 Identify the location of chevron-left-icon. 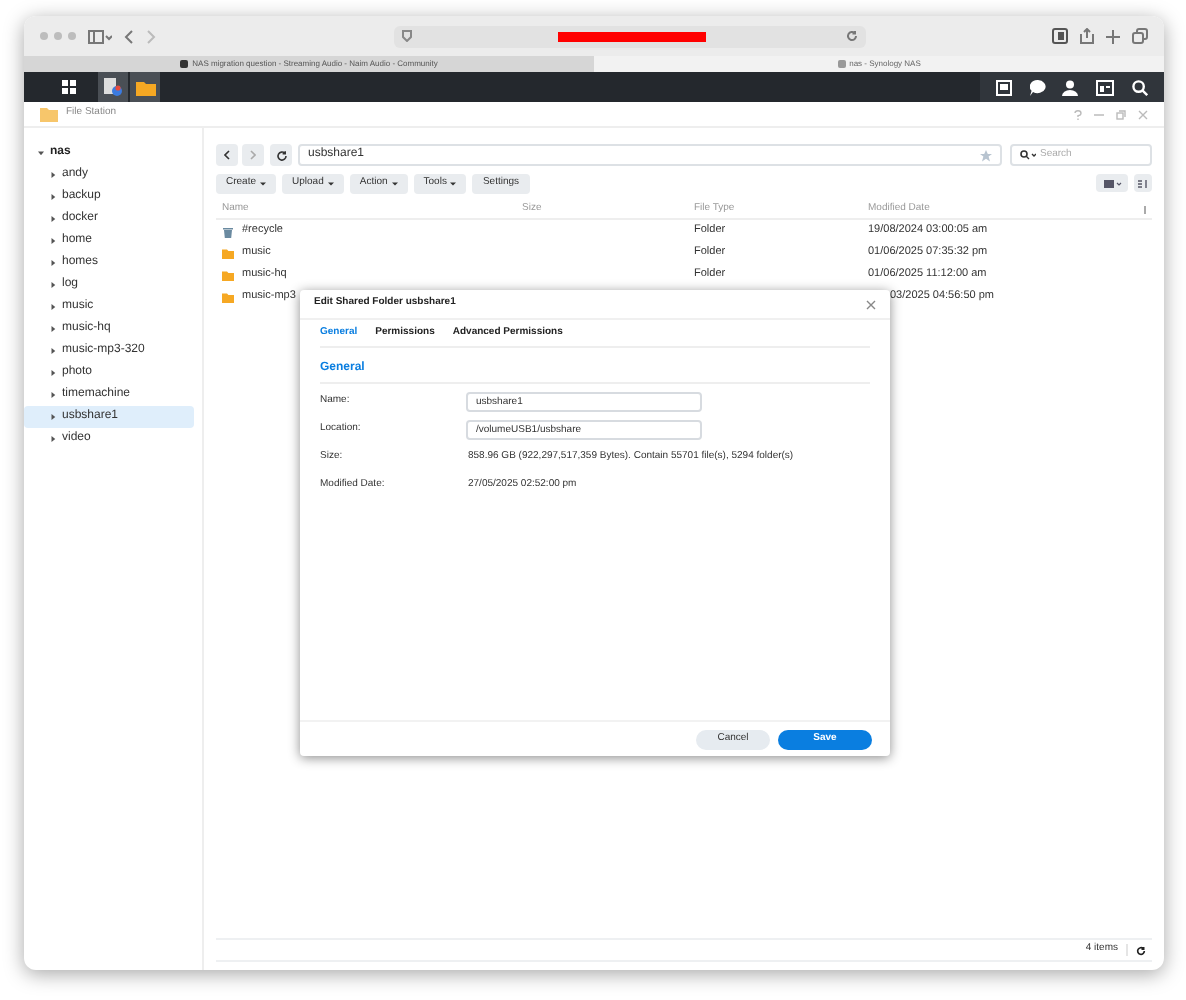
(227, 155).